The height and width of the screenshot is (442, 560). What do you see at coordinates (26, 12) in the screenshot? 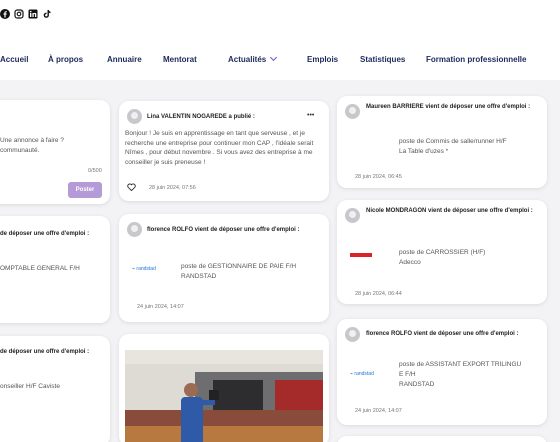
I see `social-links` at bounding box center [26, 12].